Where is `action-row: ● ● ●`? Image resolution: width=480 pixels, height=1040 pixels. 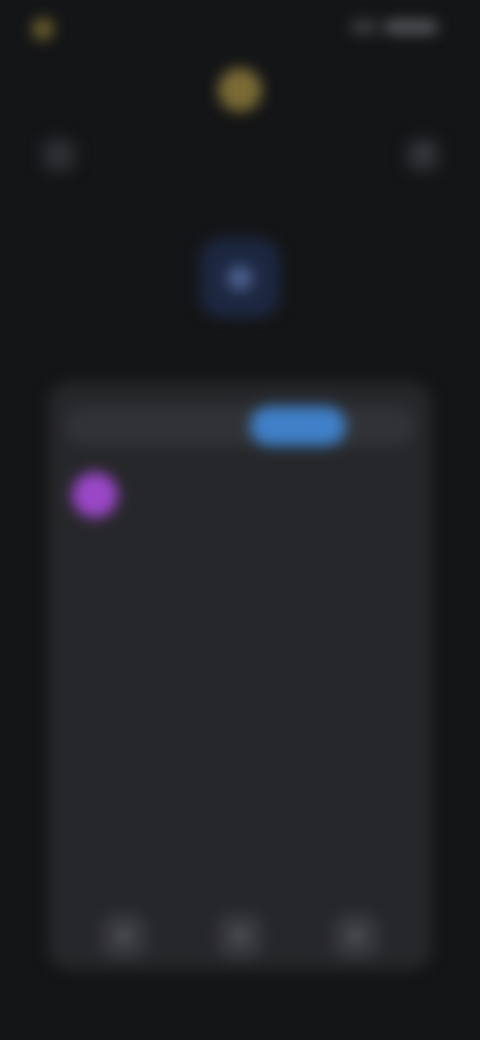
action-row: ● ● ● is located at coordinates (240, 936).